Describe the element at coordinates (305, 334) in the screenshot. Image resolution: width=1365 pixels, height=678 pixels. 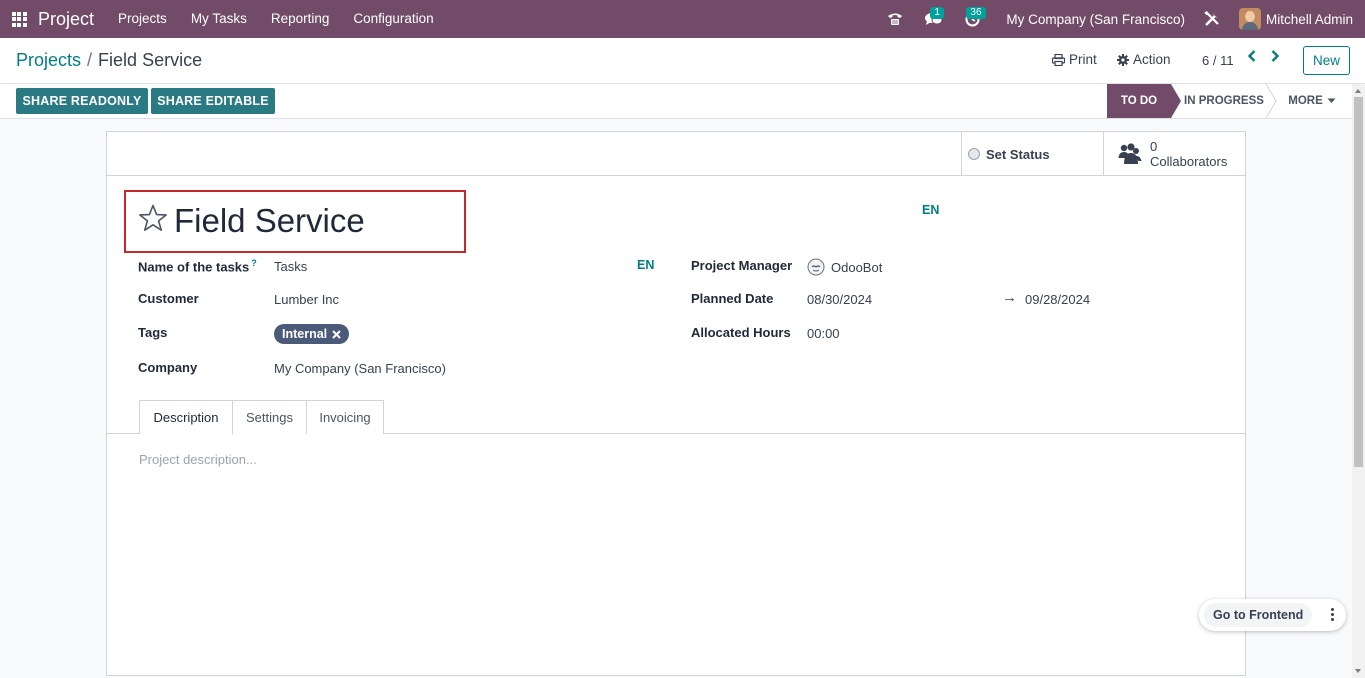
I see `tag-label: Internal` at that location.